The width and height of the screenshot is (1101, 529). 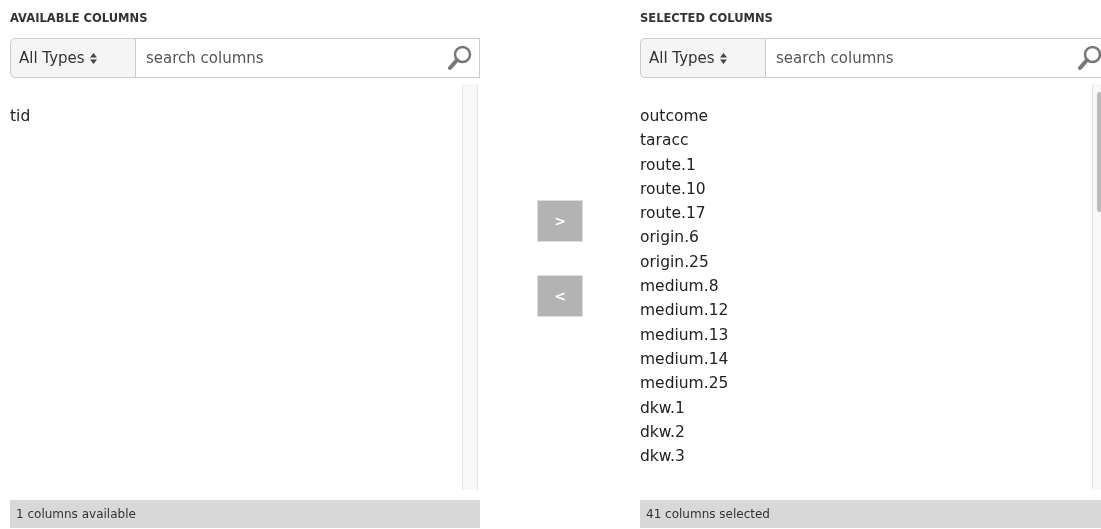 I want to click on column-item: dkw.2, so click(x=662, y=432).